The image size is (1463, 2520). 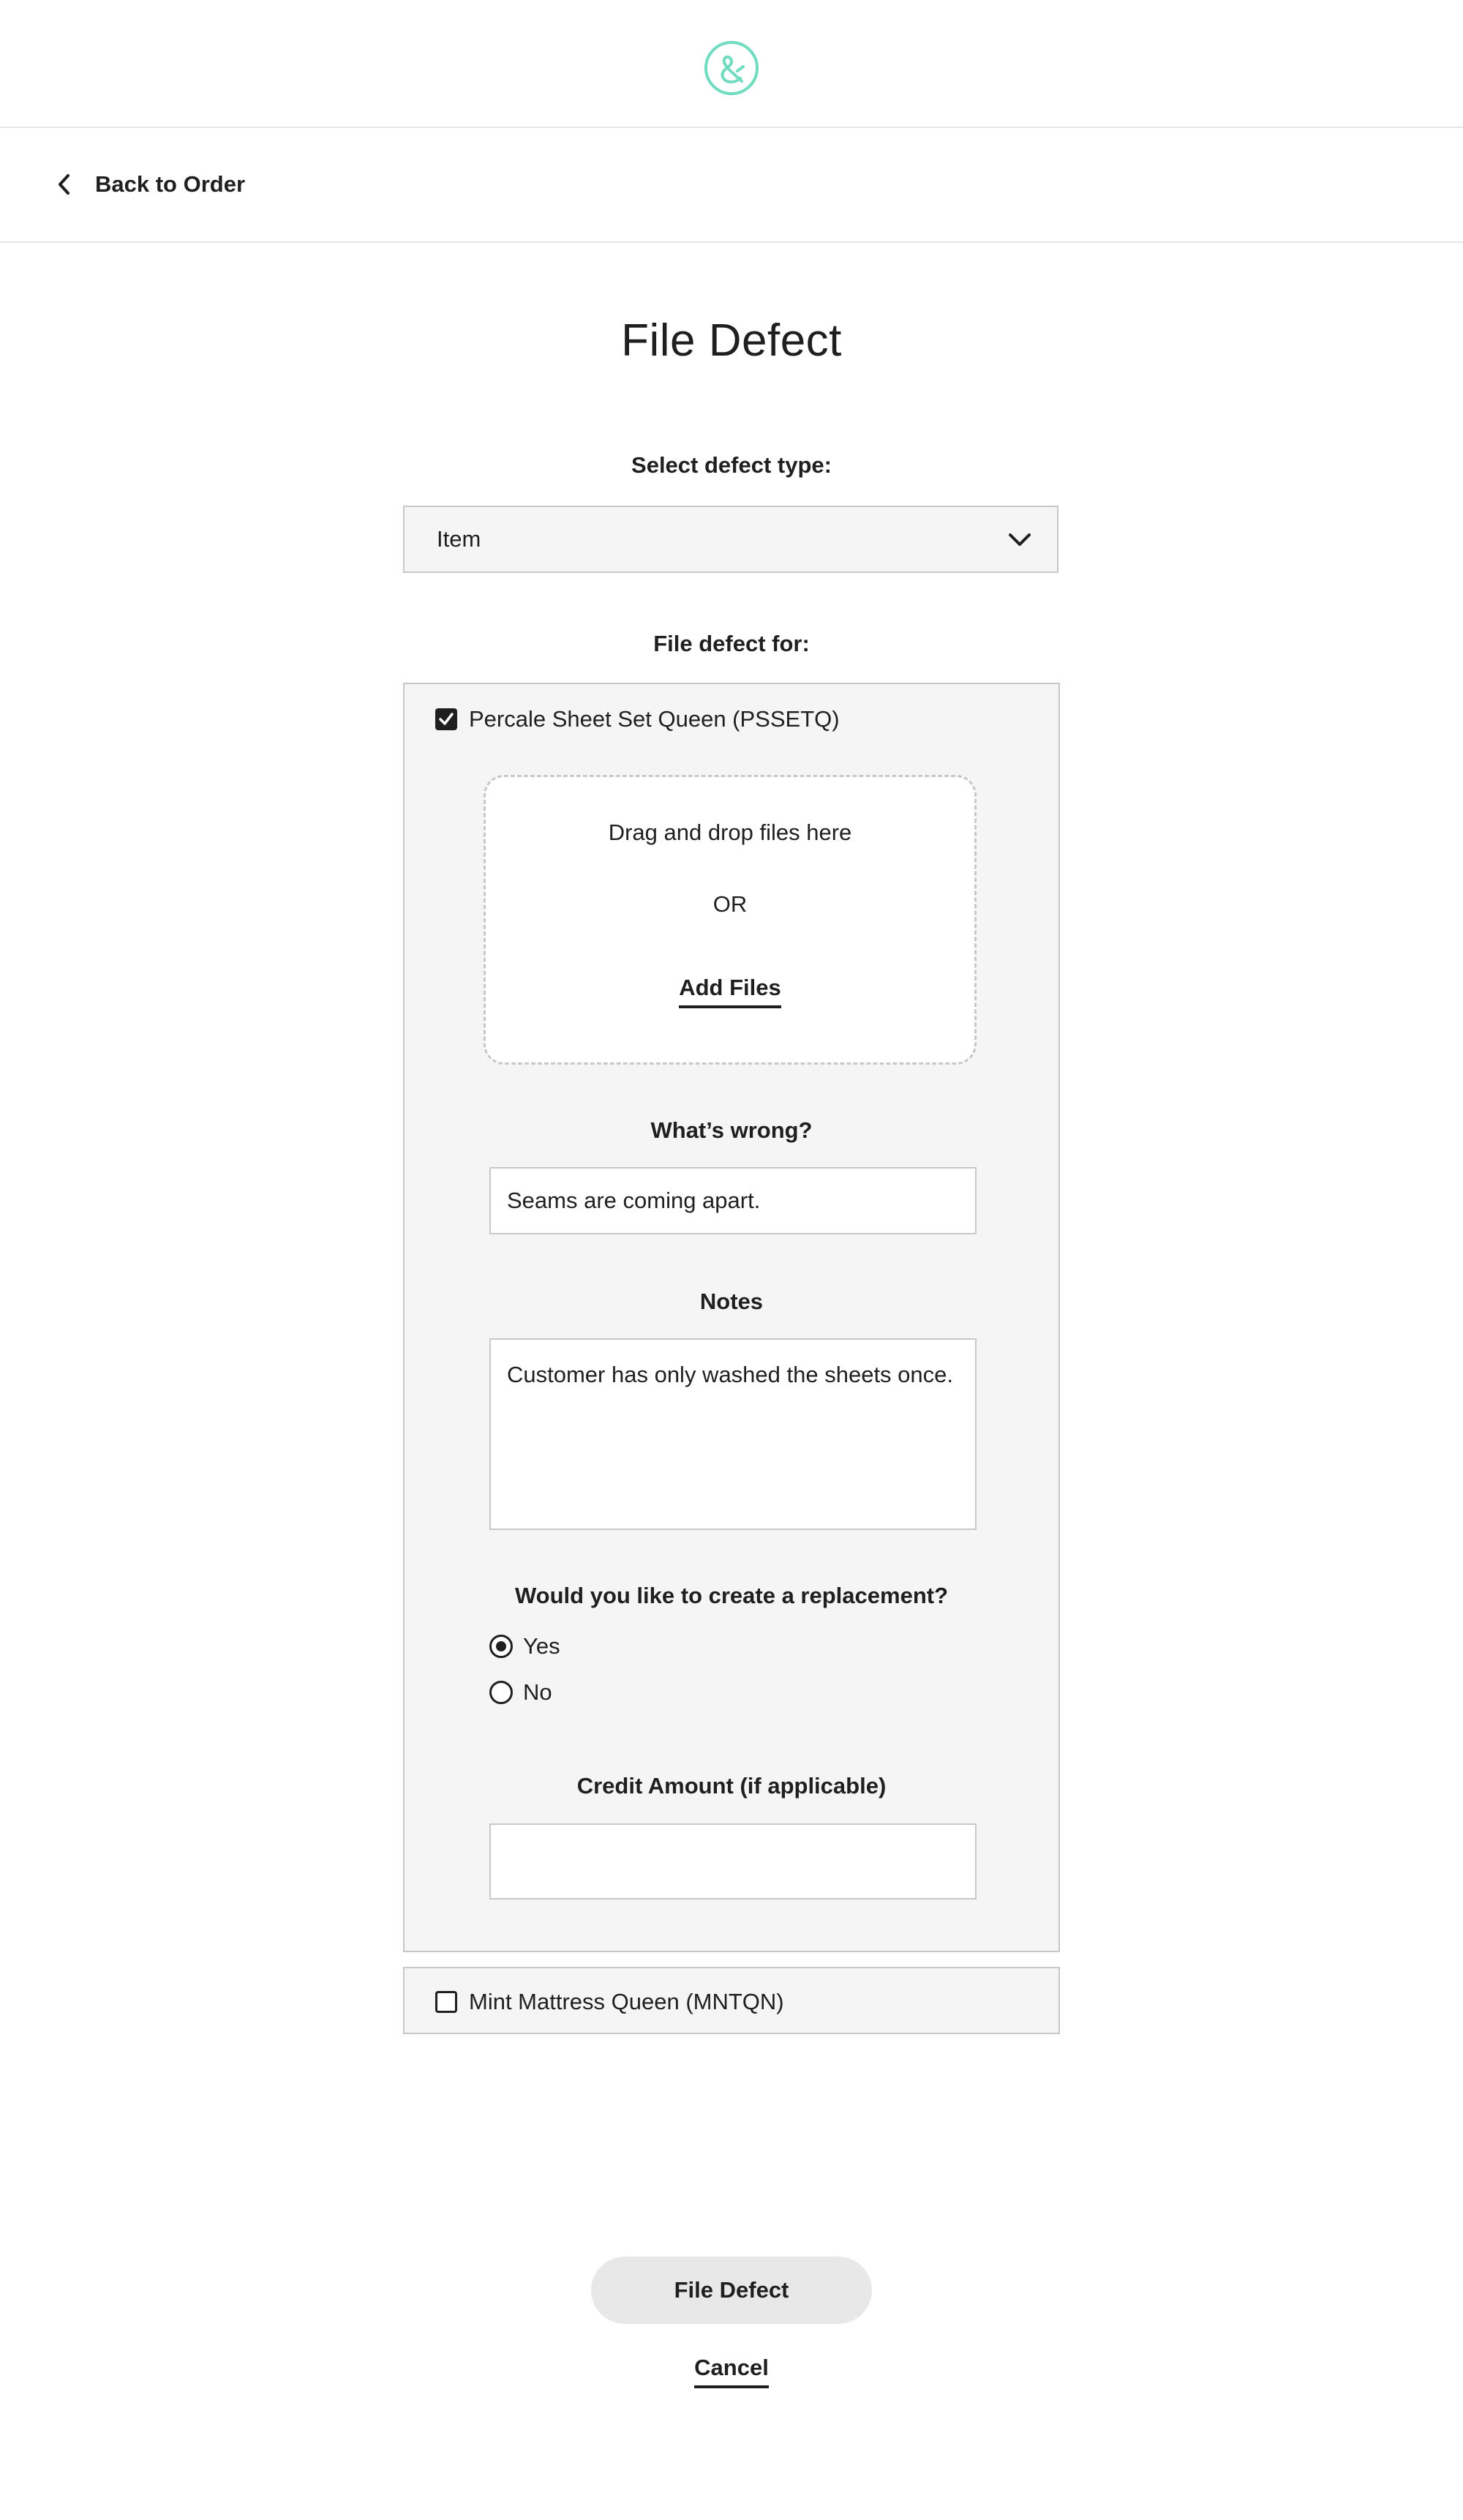 I want to click on back-to-order-link: Back to Order, so click(x=149, y=184).